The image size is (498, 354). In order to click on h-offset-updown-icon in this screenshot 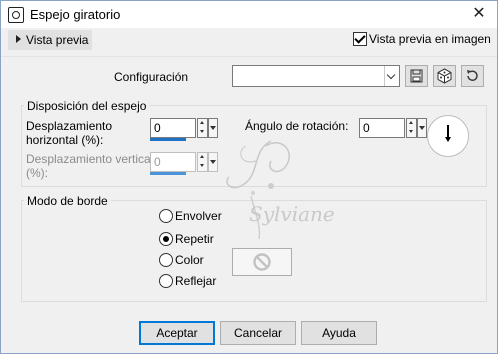, I will do `click(202, 128)`.